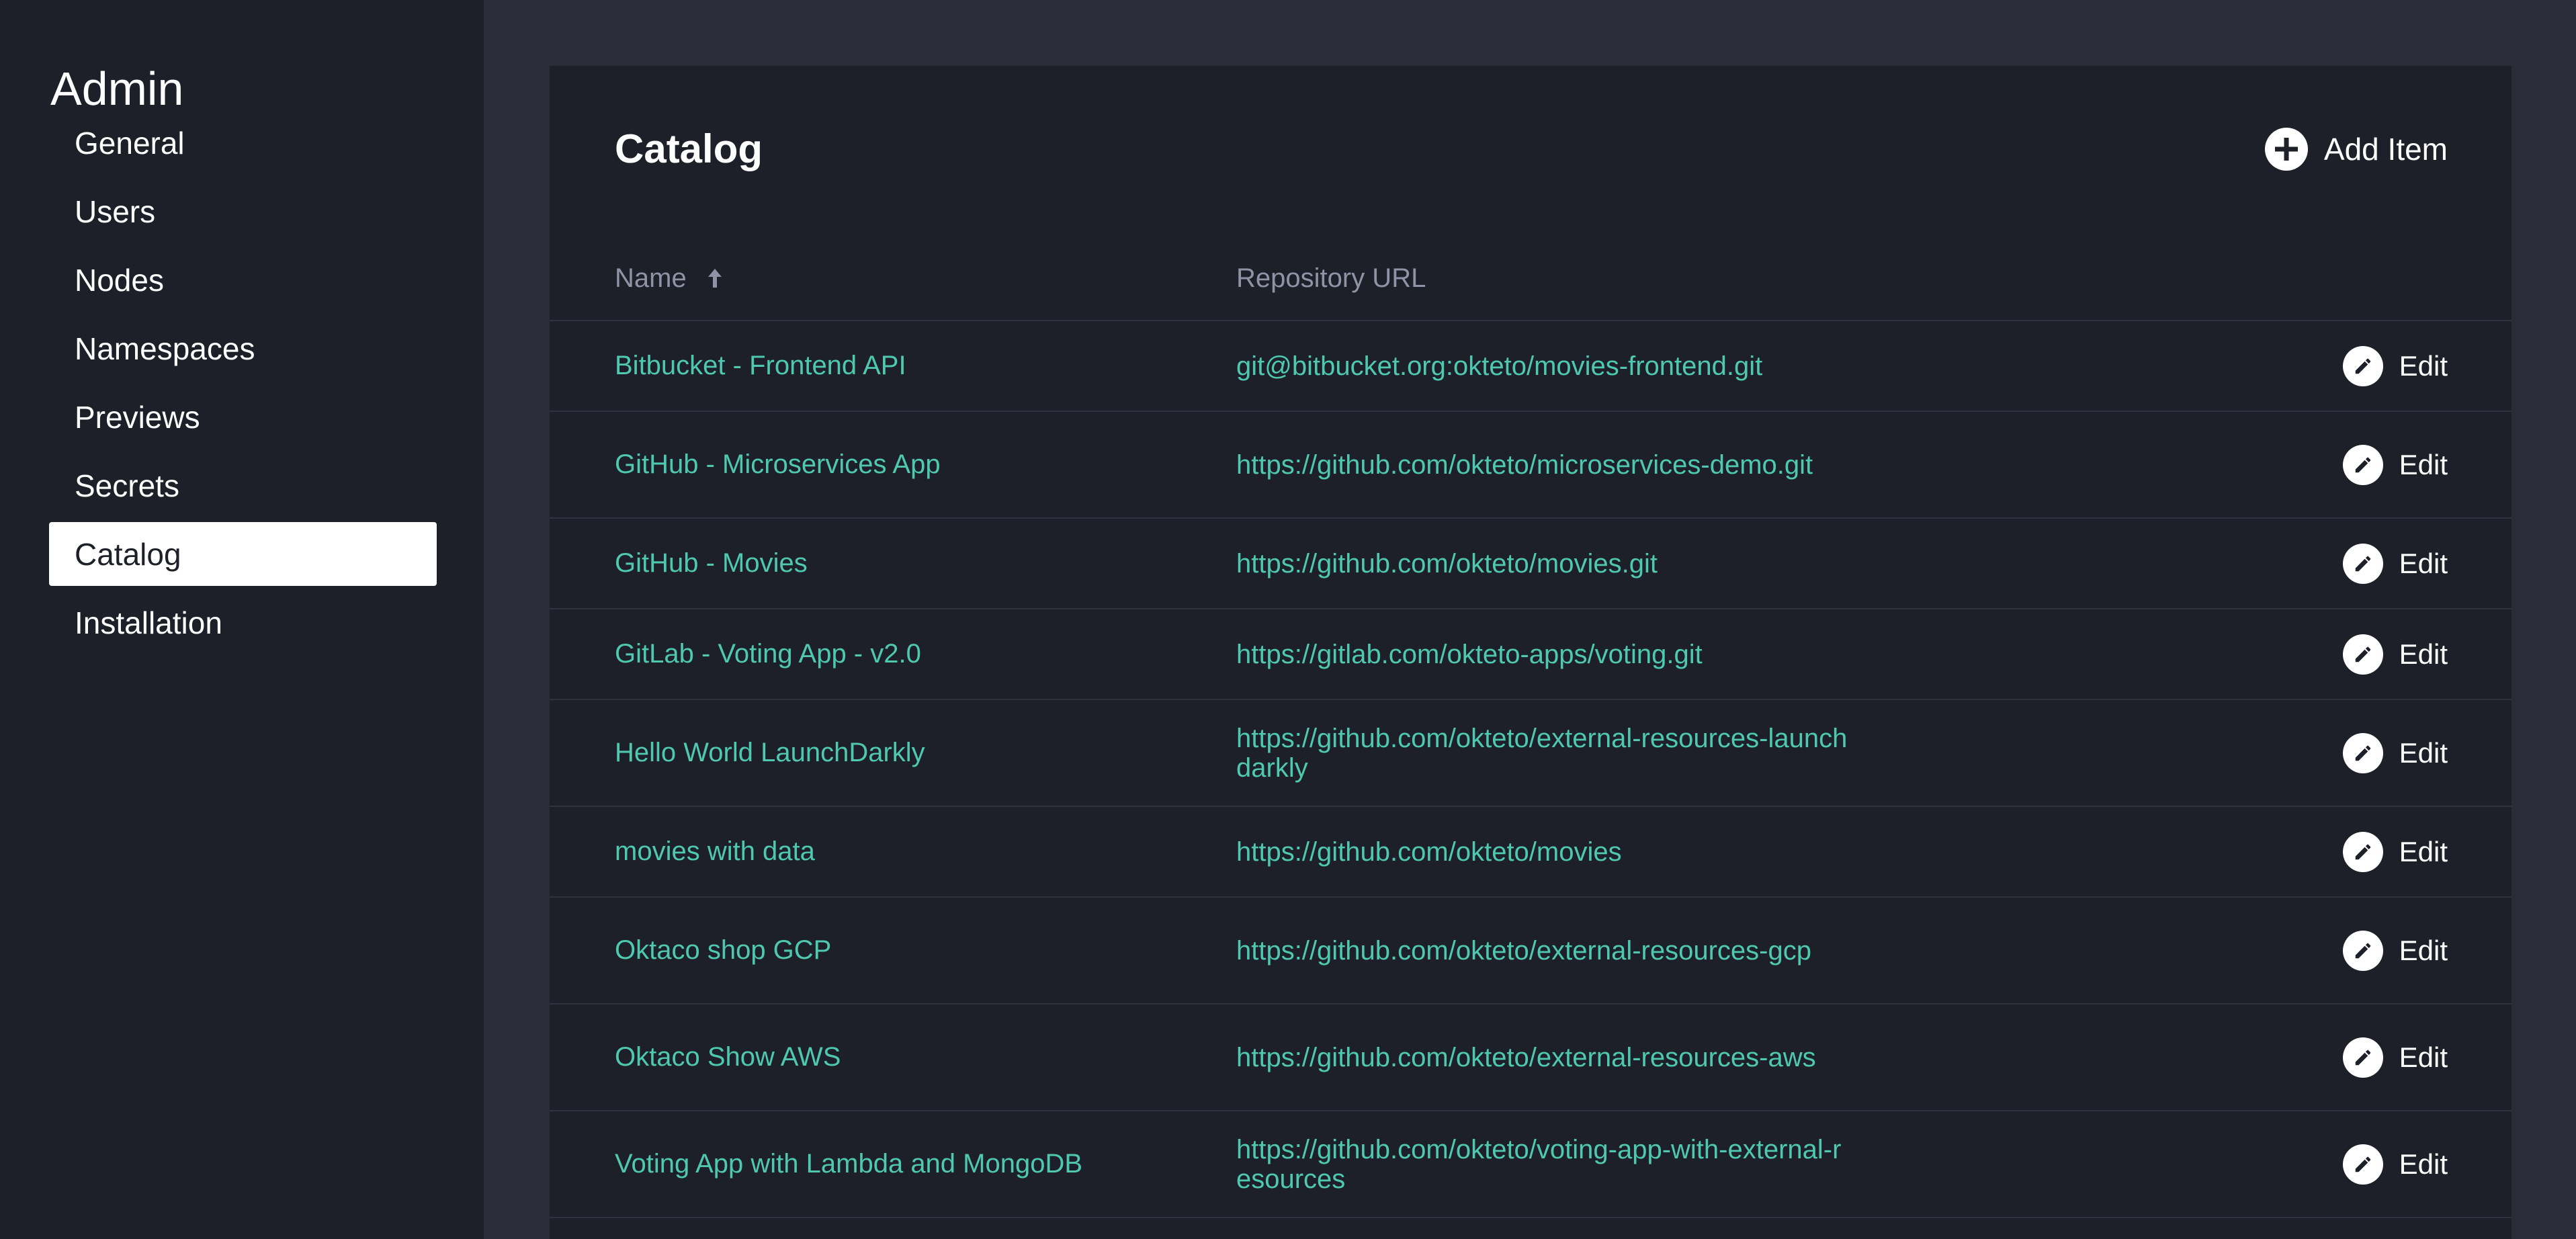 This screenshot has width=2576, height=1239. What do you see at coordinates (711, 563) in the screenshot?
I see `catalog-item-name: GitHub - Movies` at bounding box center [711, 563].